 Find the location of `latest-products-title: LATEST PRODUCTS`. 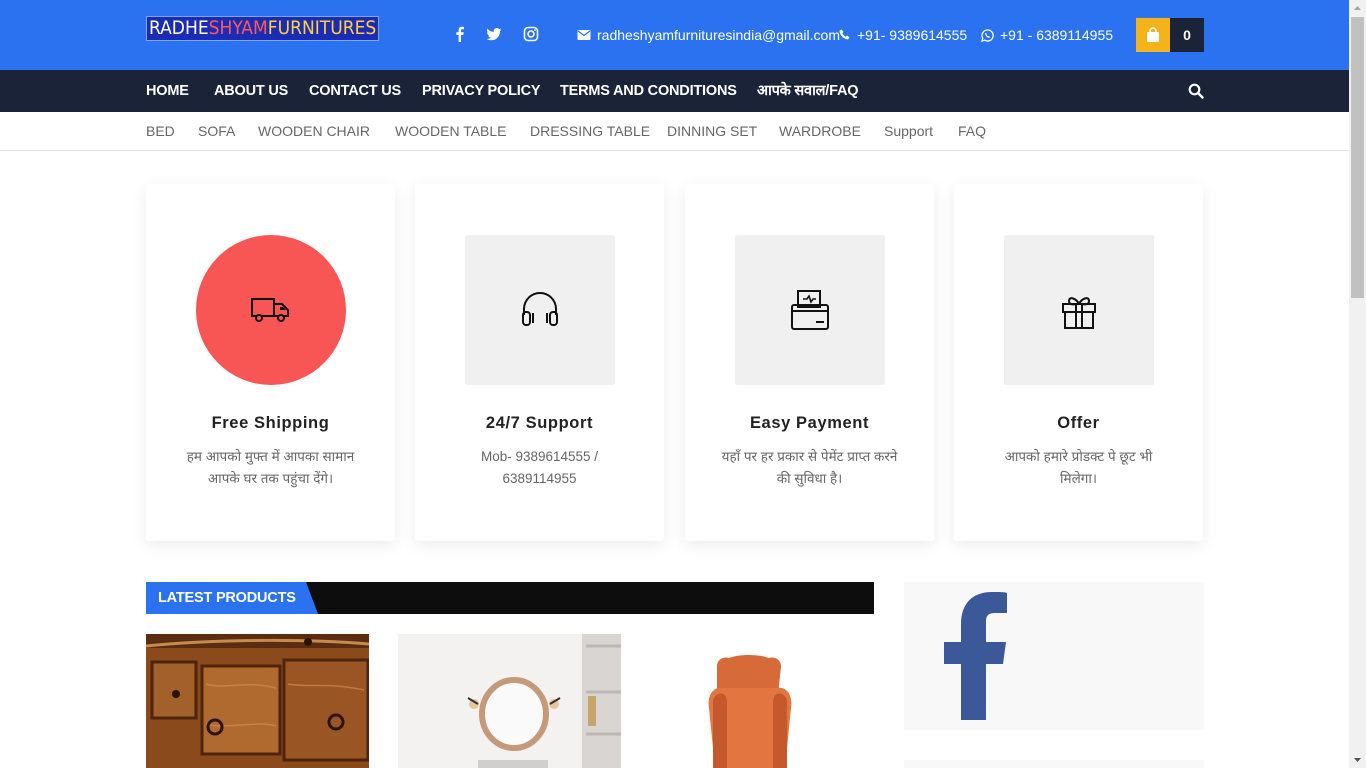

latest-products-title: LATEST PRODUCTS is located at coordinates (232, 598).